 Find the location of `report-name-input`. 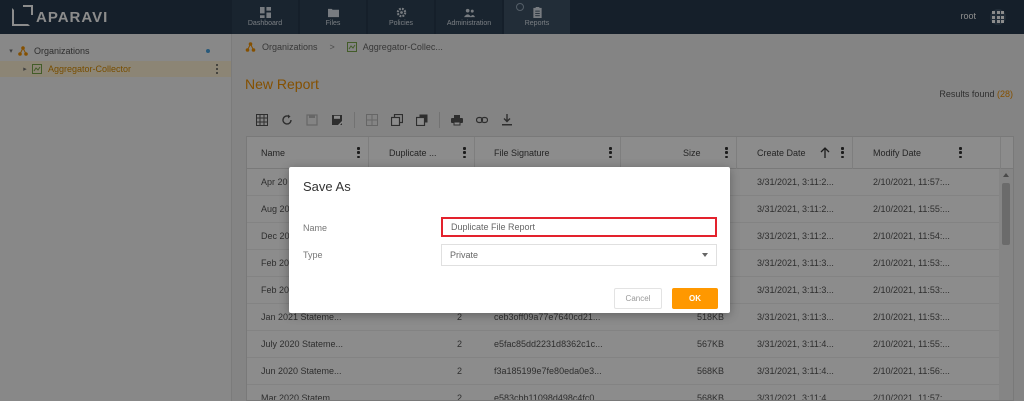

report-name-input is located at coordinates (579, 227).